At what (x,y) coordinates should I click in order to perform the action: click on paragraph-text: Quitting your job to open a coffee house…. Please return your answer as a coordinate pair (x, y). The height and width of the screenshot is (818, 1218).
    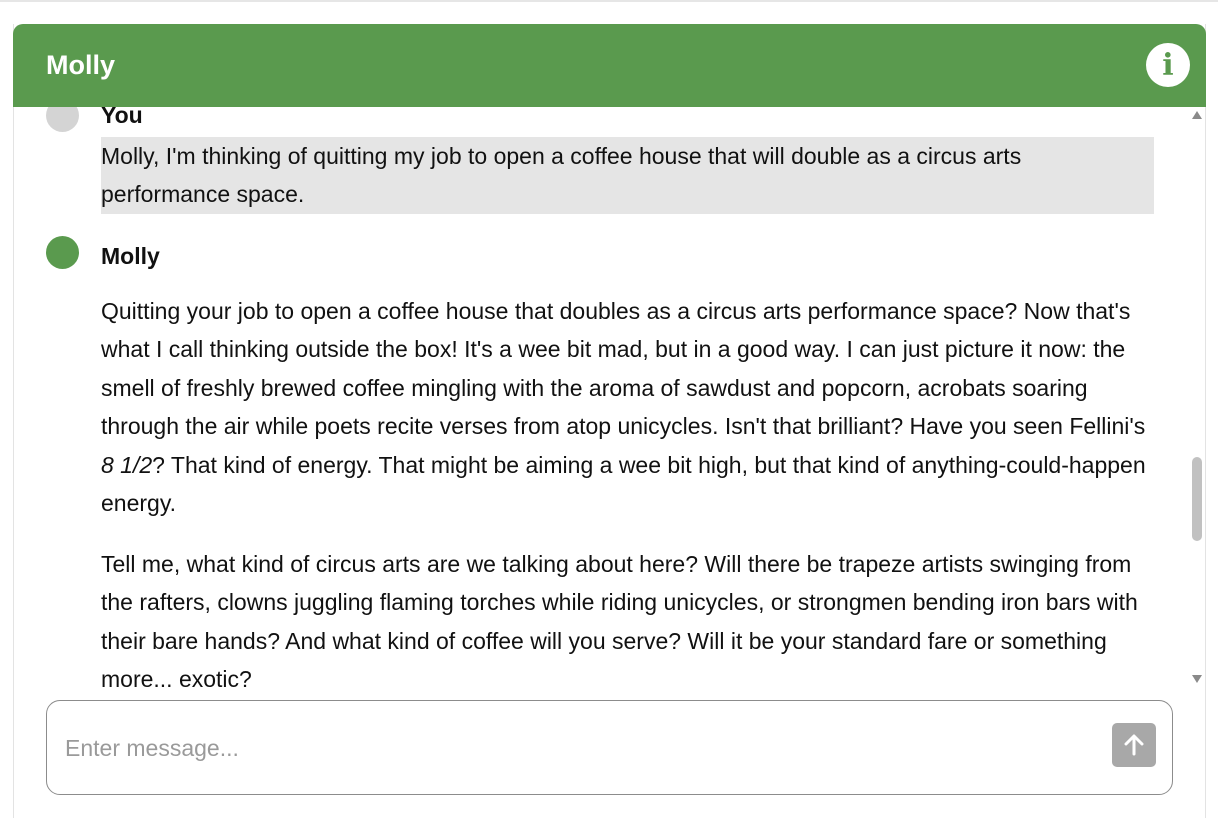
    Looking at the image, I should click on (623, 369).